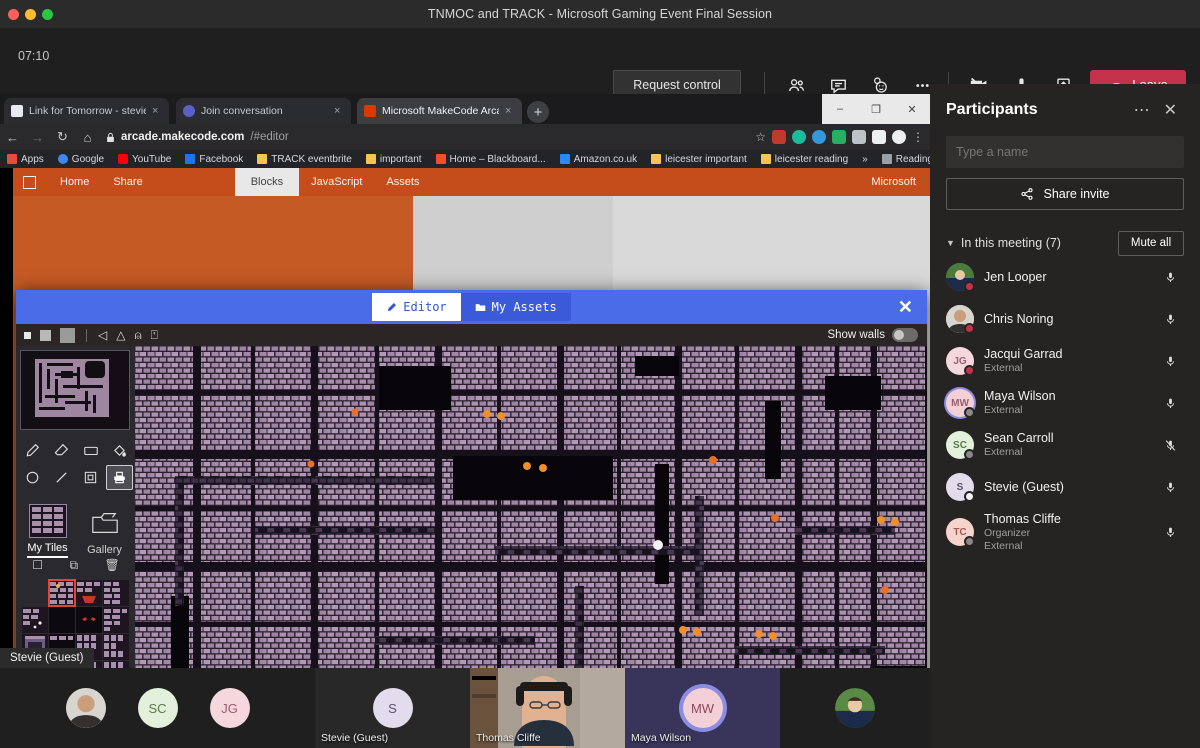 The height and width of the screenshot is (748, 1200). Describe the element at coordinates (45, 335) in the screenshot. I see `cursor-size-medium` at that location.